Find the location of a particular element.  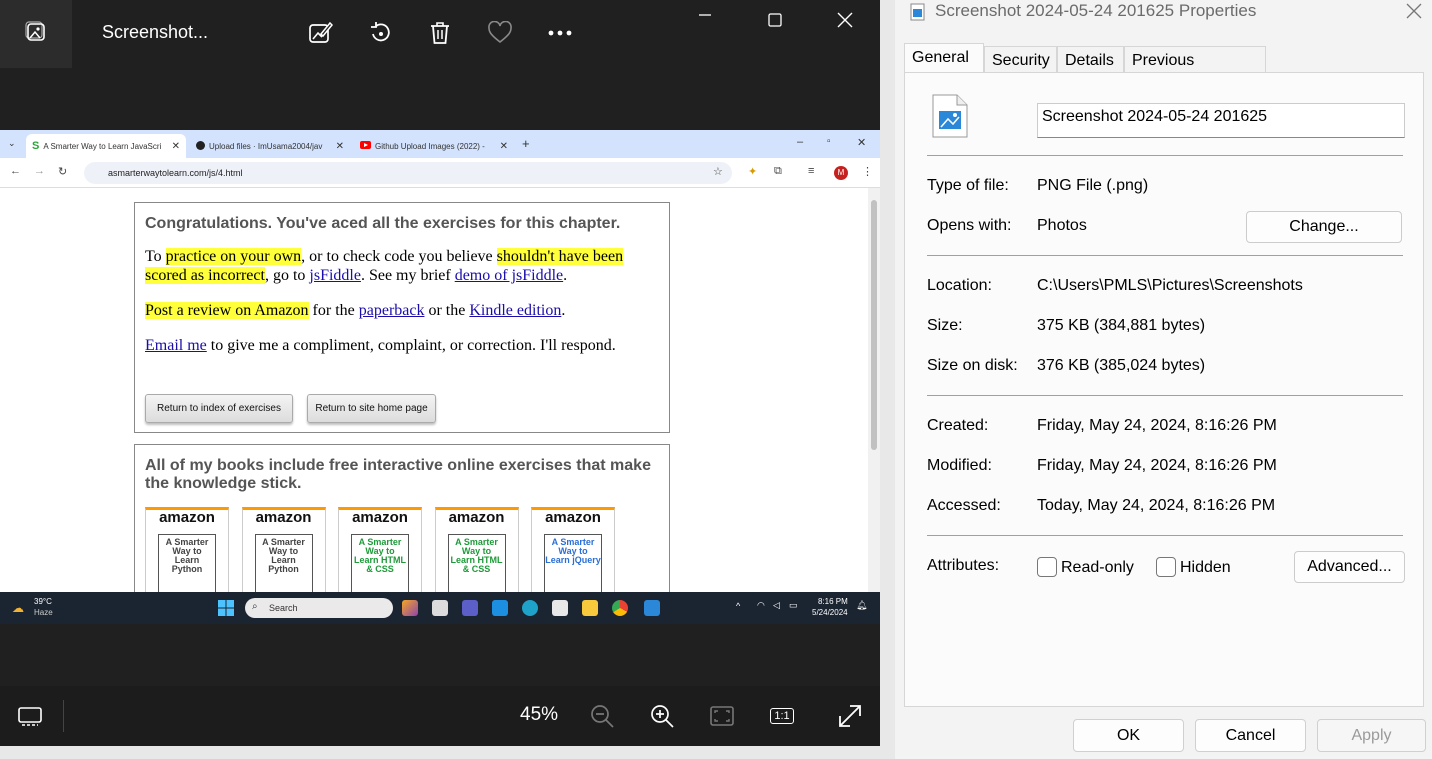

read-only-label: Read-only is located at coordinates (1097, 567).